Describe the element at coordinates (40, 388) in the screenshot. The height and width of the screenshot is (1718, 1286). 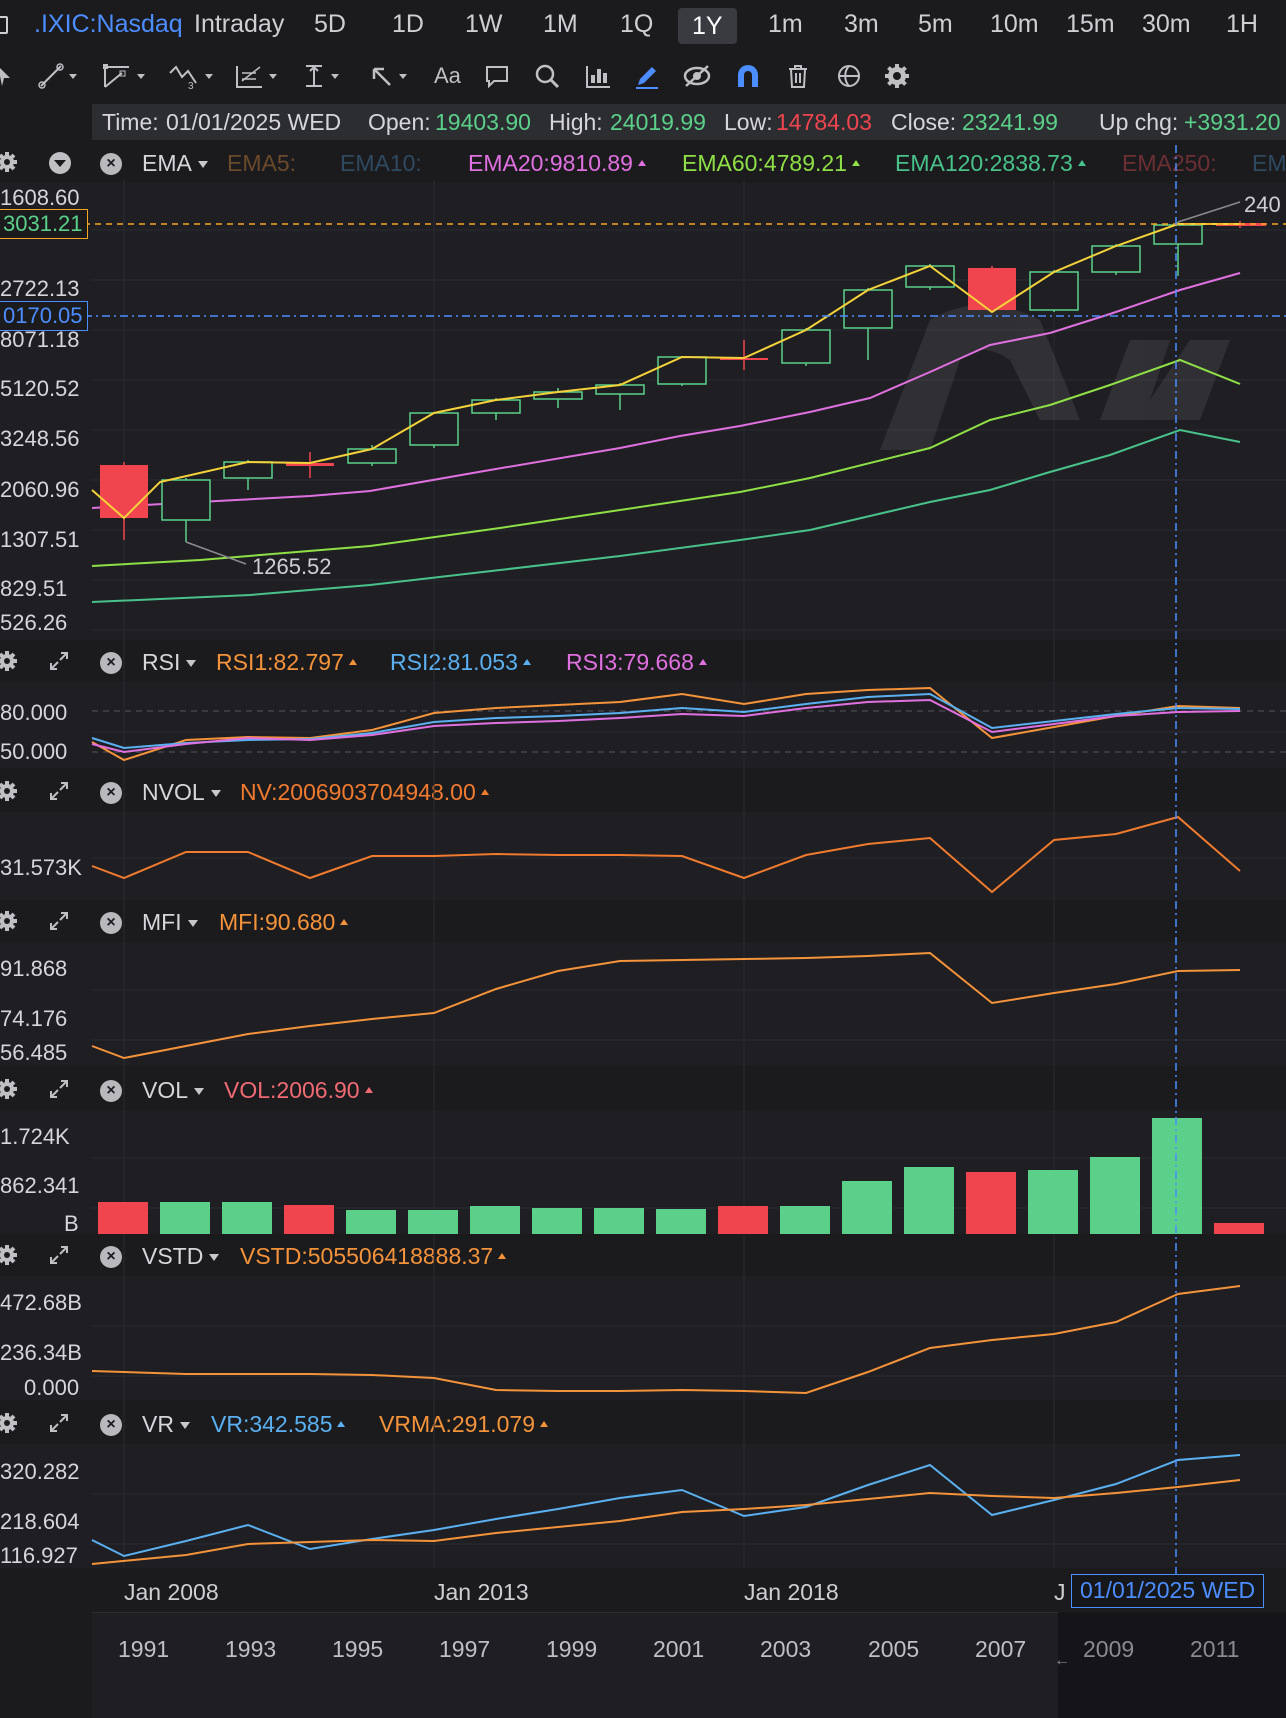
I see `y-label: 5120.52` at that location.